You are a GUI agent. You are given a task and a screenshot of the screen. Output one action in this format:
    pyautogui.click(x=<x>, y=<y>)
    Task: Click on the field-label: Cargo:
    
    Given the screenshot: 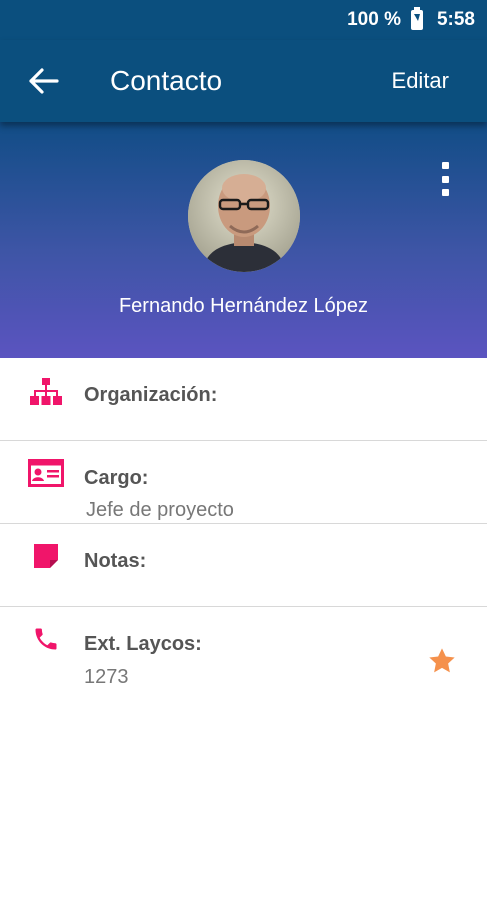 What is the action you would take?
    pyautogui.click(x=116, y=478)
    